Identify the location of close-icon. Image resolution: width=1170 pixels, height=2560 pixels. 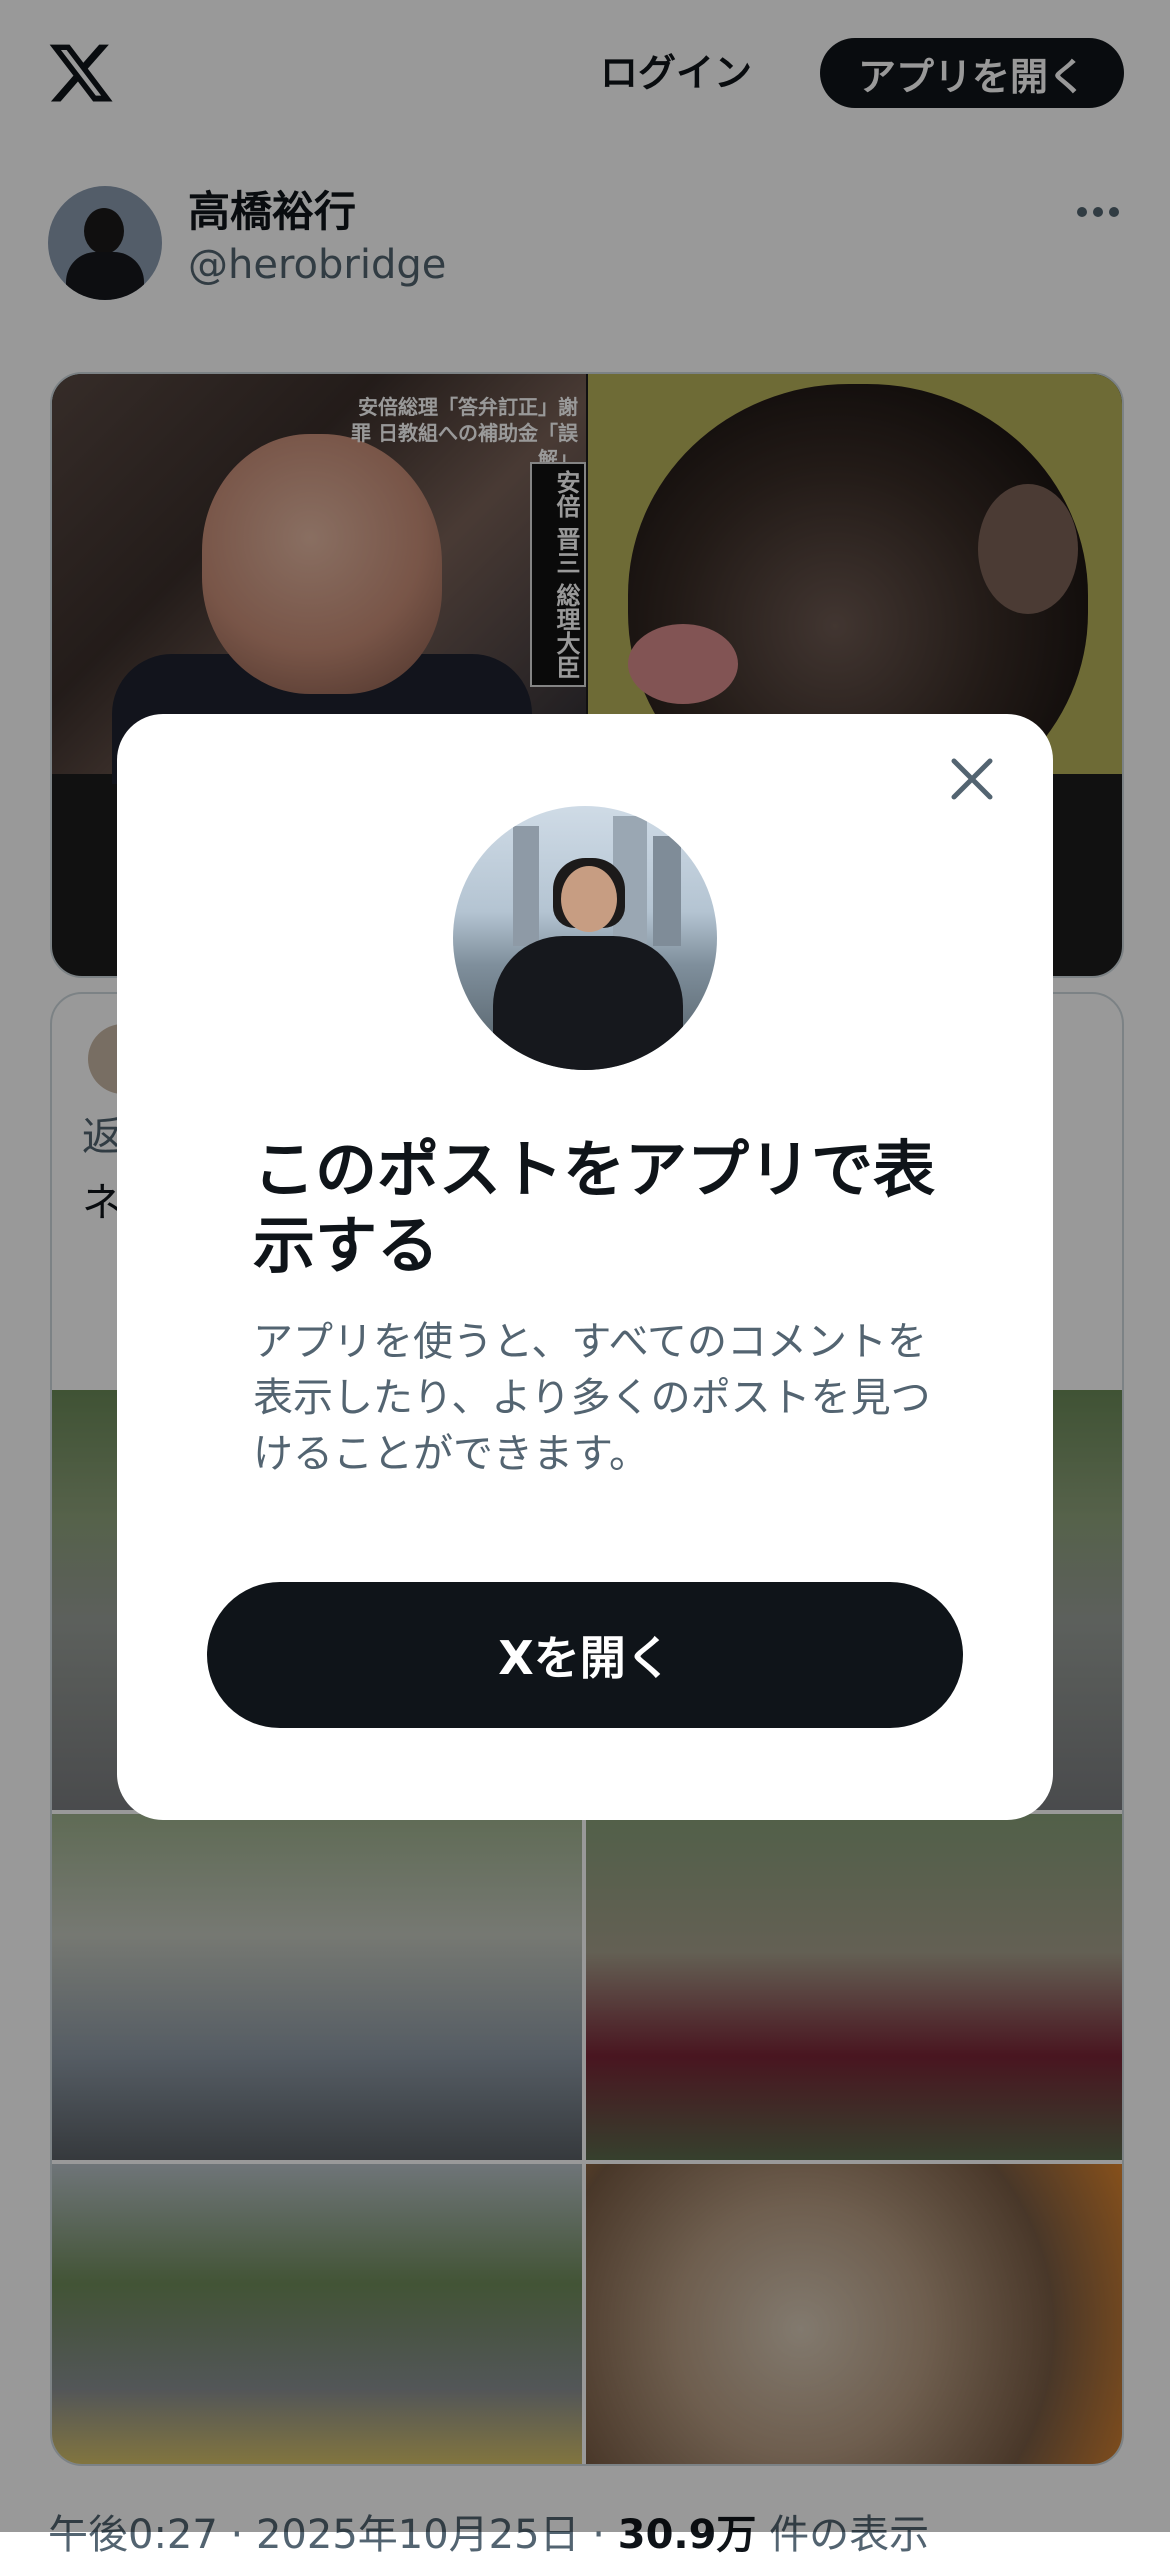
(972, 779).